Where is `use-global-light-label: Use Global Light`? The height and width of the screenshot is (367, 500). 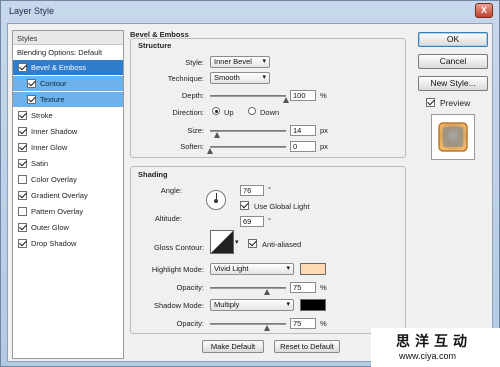 use-global-light-label: Use Global Light is located at coordinates (282, 206).